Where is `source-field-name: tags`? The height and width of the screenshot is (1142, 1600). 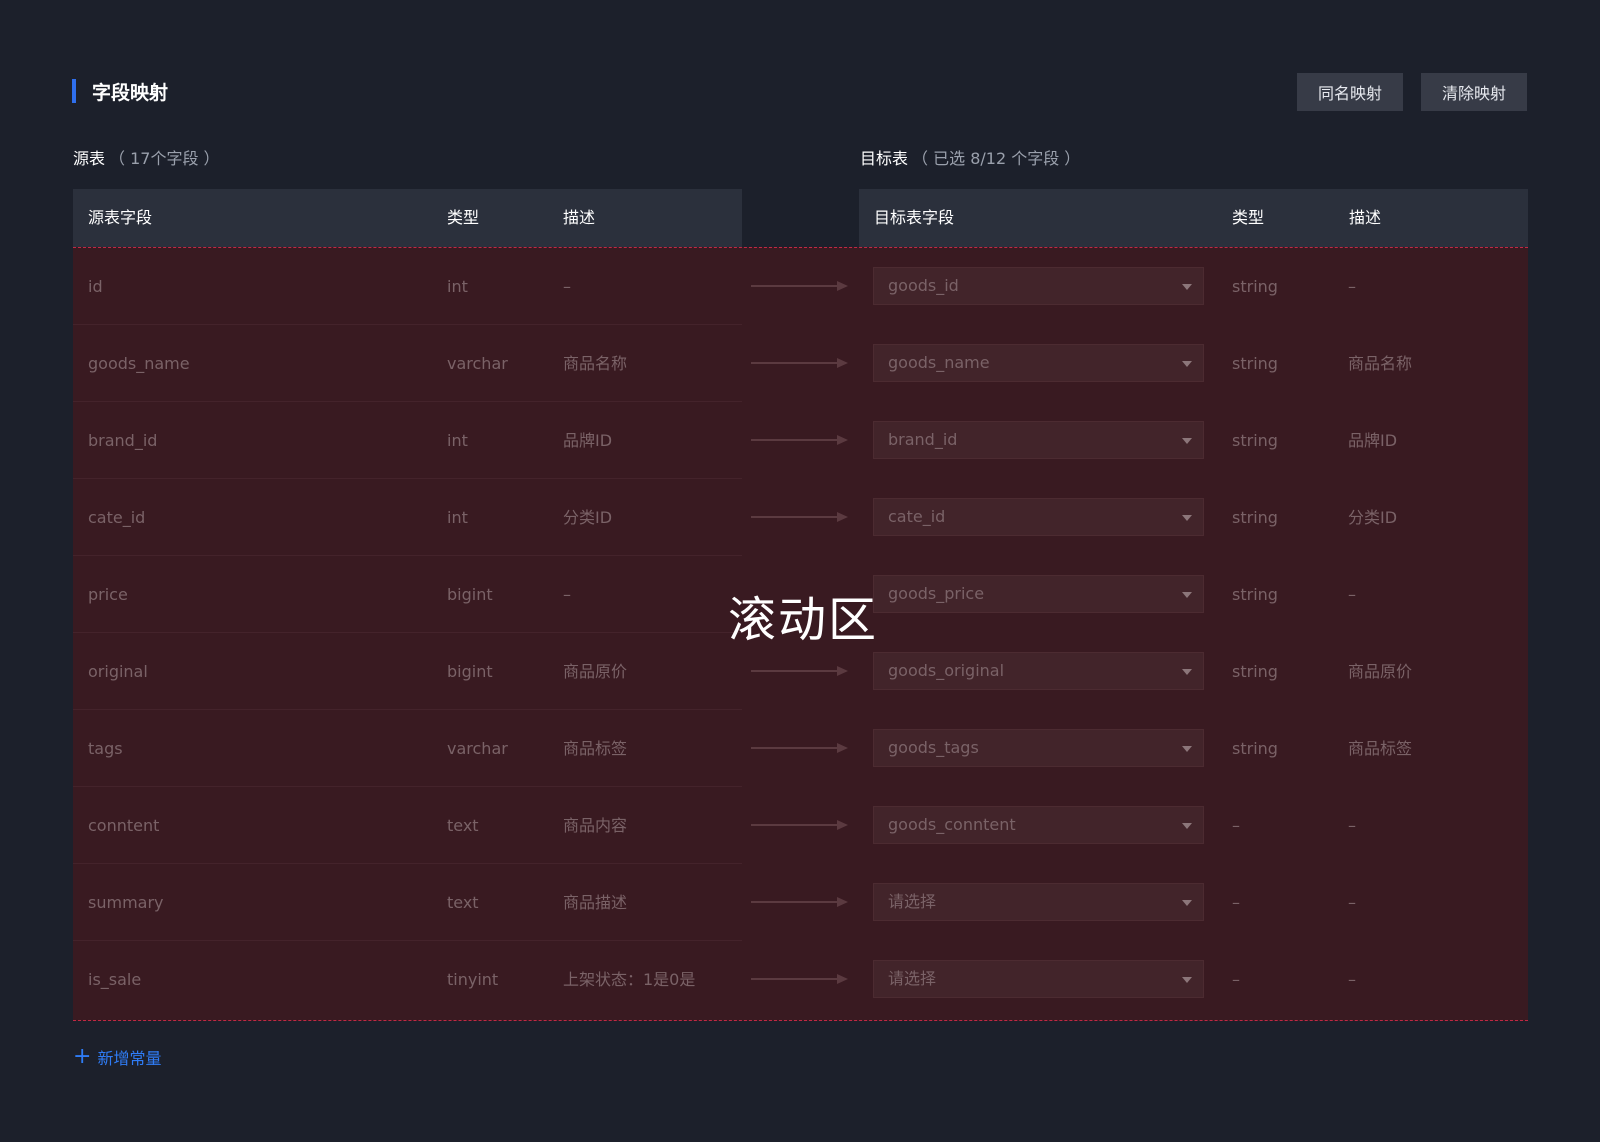 source-field-name: tags is located at coordinates (105, 748).